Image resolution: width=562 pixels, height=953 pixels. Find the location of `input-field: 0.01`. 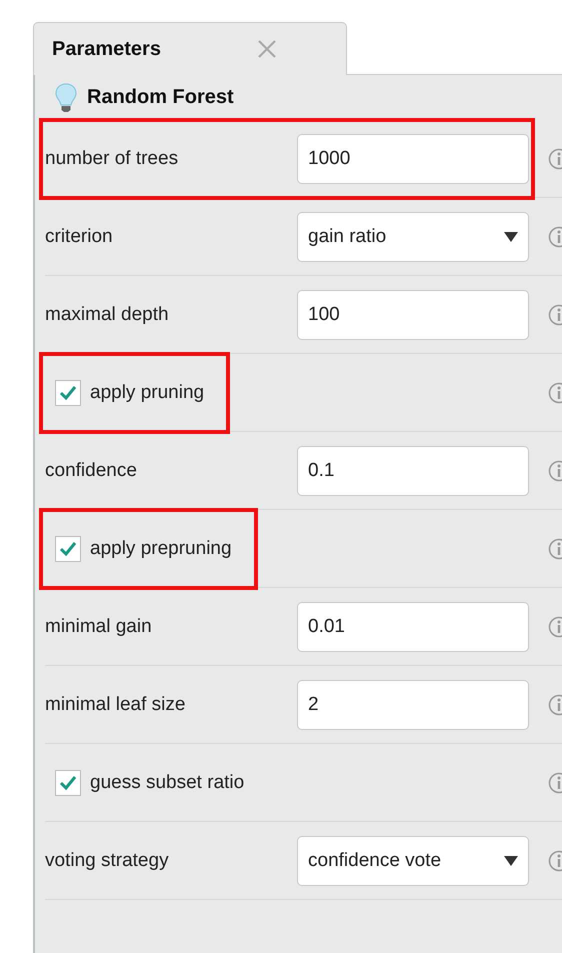

input-field: 0.01 is located at coordinates (413, 627).